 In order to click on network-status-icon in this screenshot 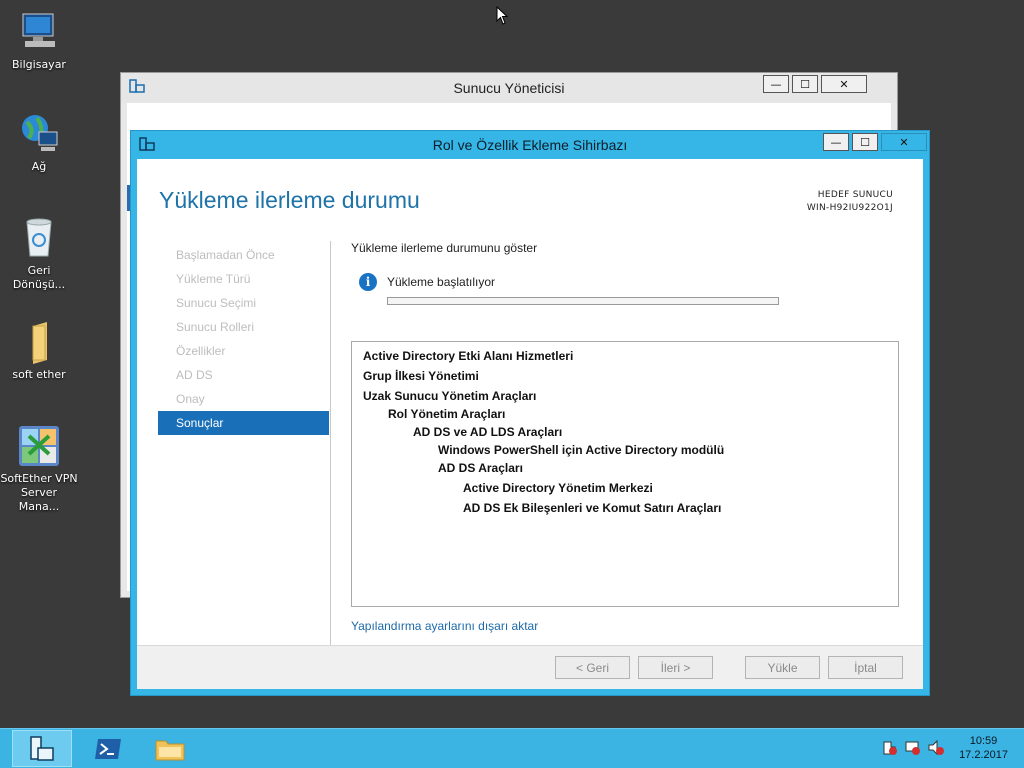, I will do `click(912, 747)`.